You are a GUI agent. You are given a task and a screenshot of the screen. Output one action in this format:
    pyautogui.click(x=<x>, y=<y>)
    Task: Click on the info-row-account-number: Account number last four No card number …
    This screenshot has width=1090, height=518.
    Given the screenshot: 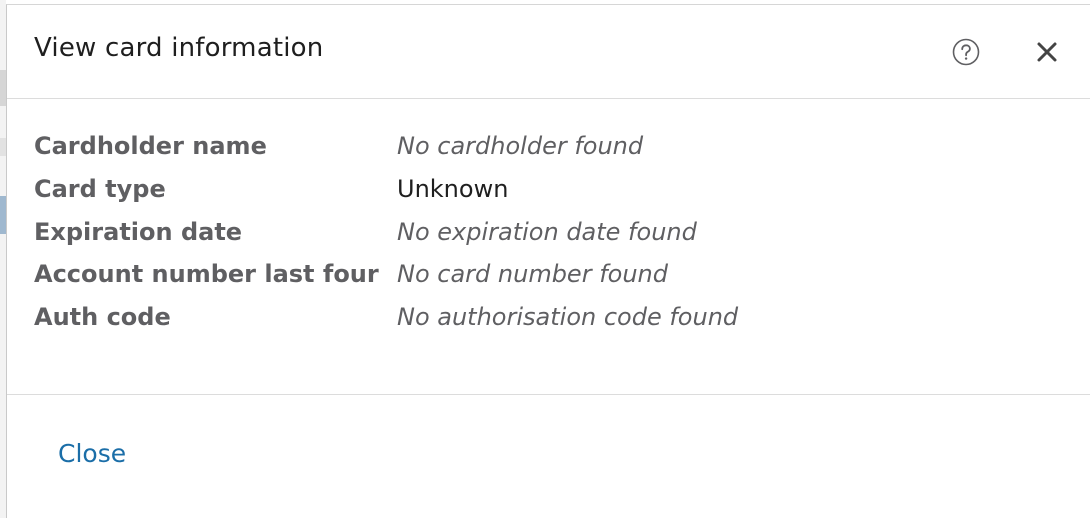 What is the action you would take?
    pyautogui.click(x=554, y=276)
    